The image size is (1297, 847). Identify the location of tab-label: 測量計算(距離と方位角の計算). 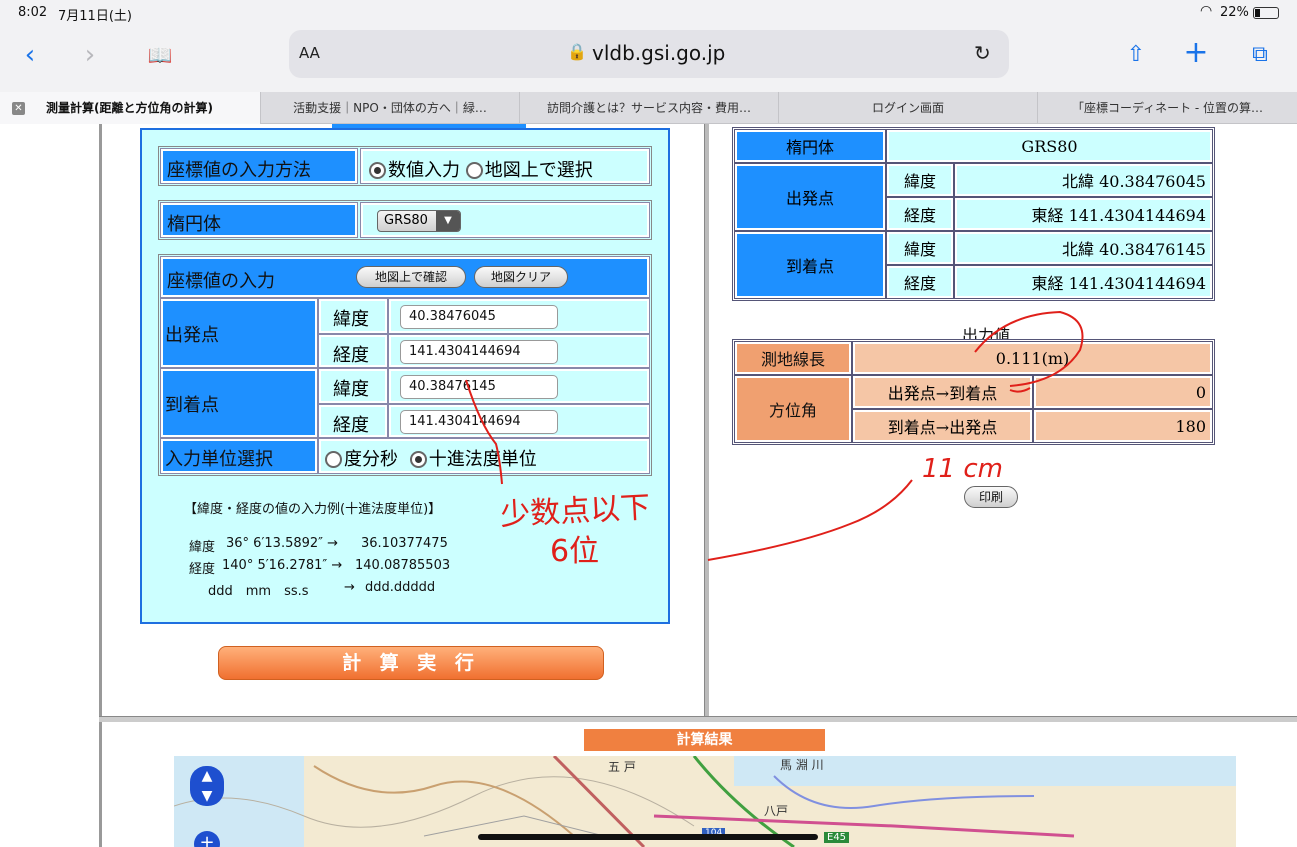
(129, 108).